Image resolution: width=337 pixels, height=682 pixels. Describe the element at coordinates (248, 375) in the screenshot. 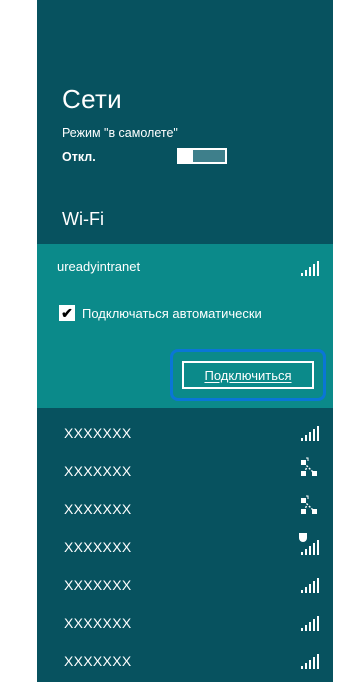

I see `connect-button: Подключиться` at that location.